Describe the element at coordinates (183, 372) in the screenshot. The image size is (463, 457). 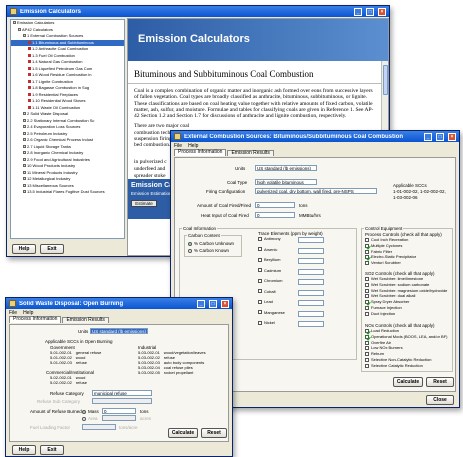
I see `scc-row: 5-03-002-05 rocket propellant` at that location.